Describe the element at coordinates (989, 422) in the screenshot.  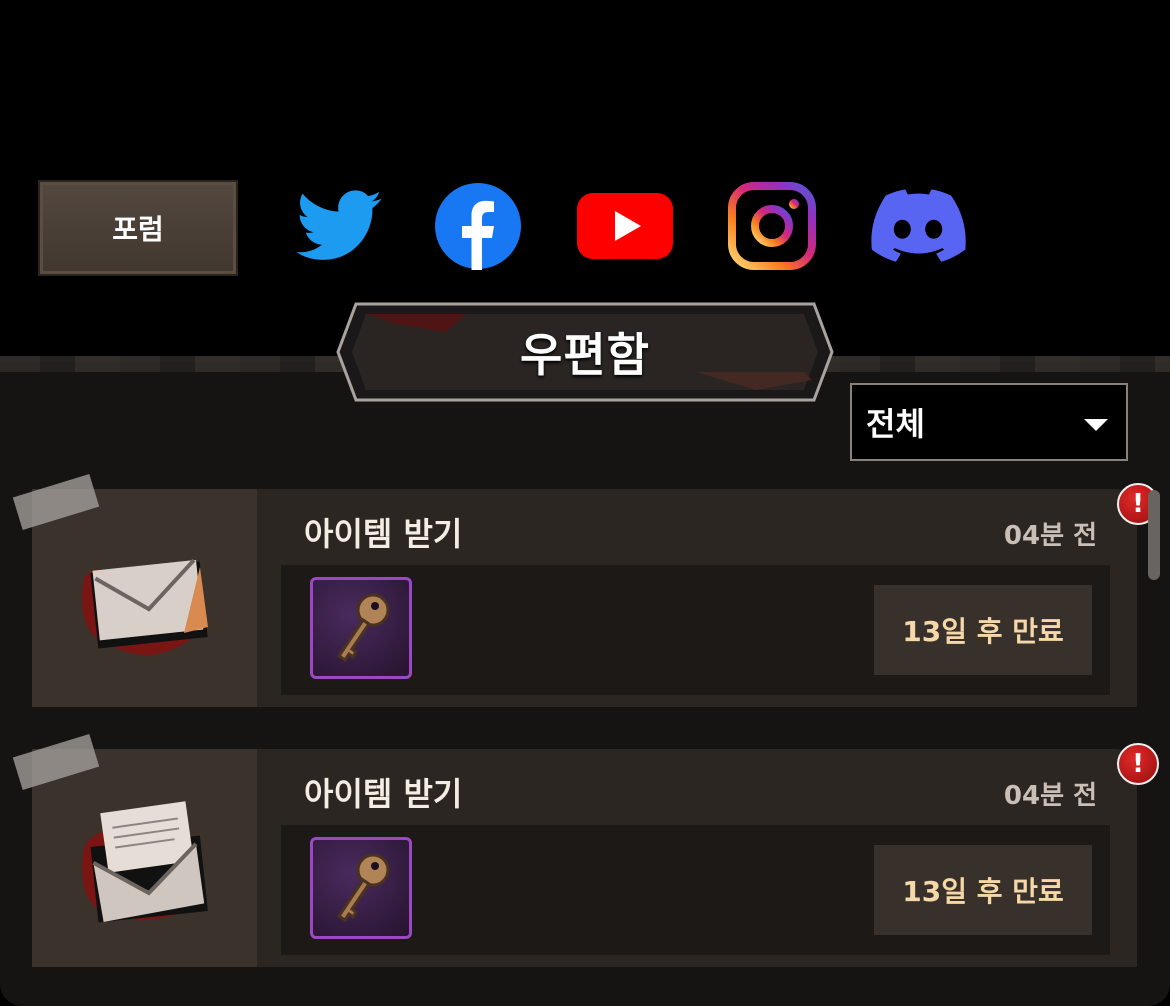
I see `filter-dropdown: 전체` at that location.